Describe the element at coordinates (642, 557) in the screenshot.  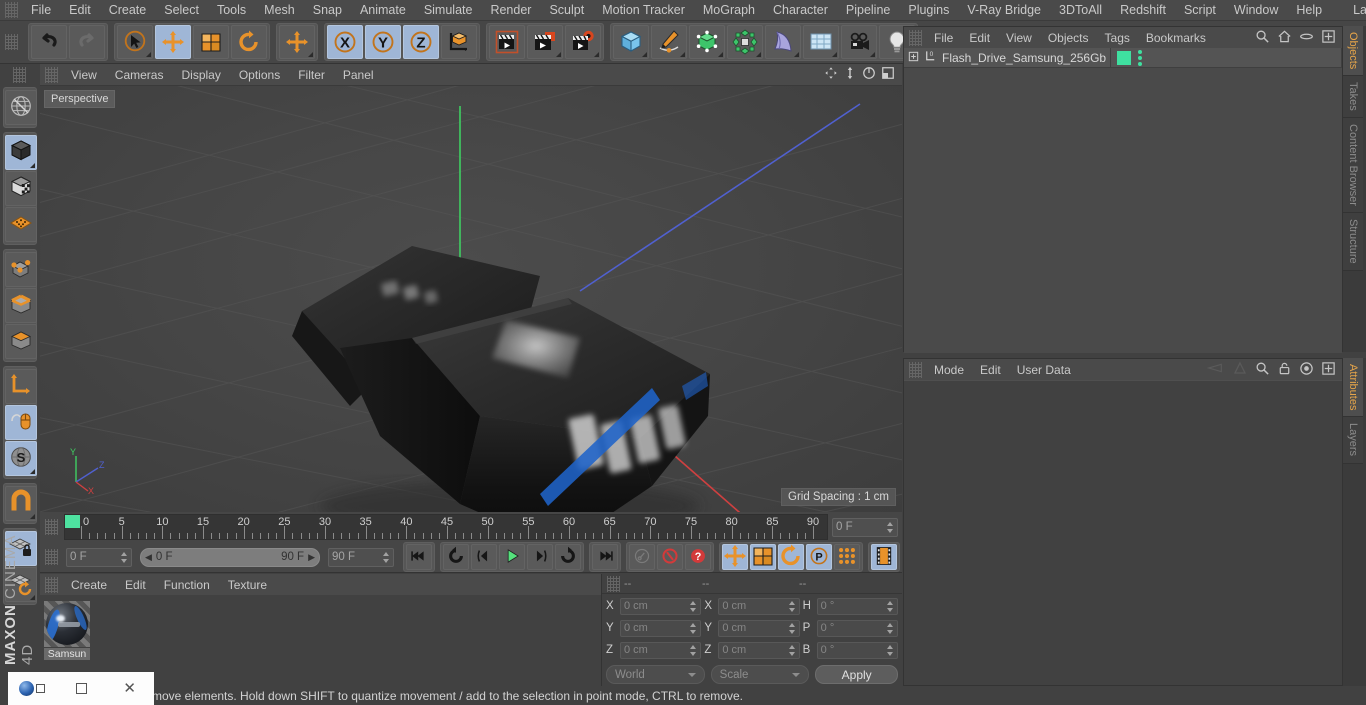
I see `record-active-objects-button` at that location.